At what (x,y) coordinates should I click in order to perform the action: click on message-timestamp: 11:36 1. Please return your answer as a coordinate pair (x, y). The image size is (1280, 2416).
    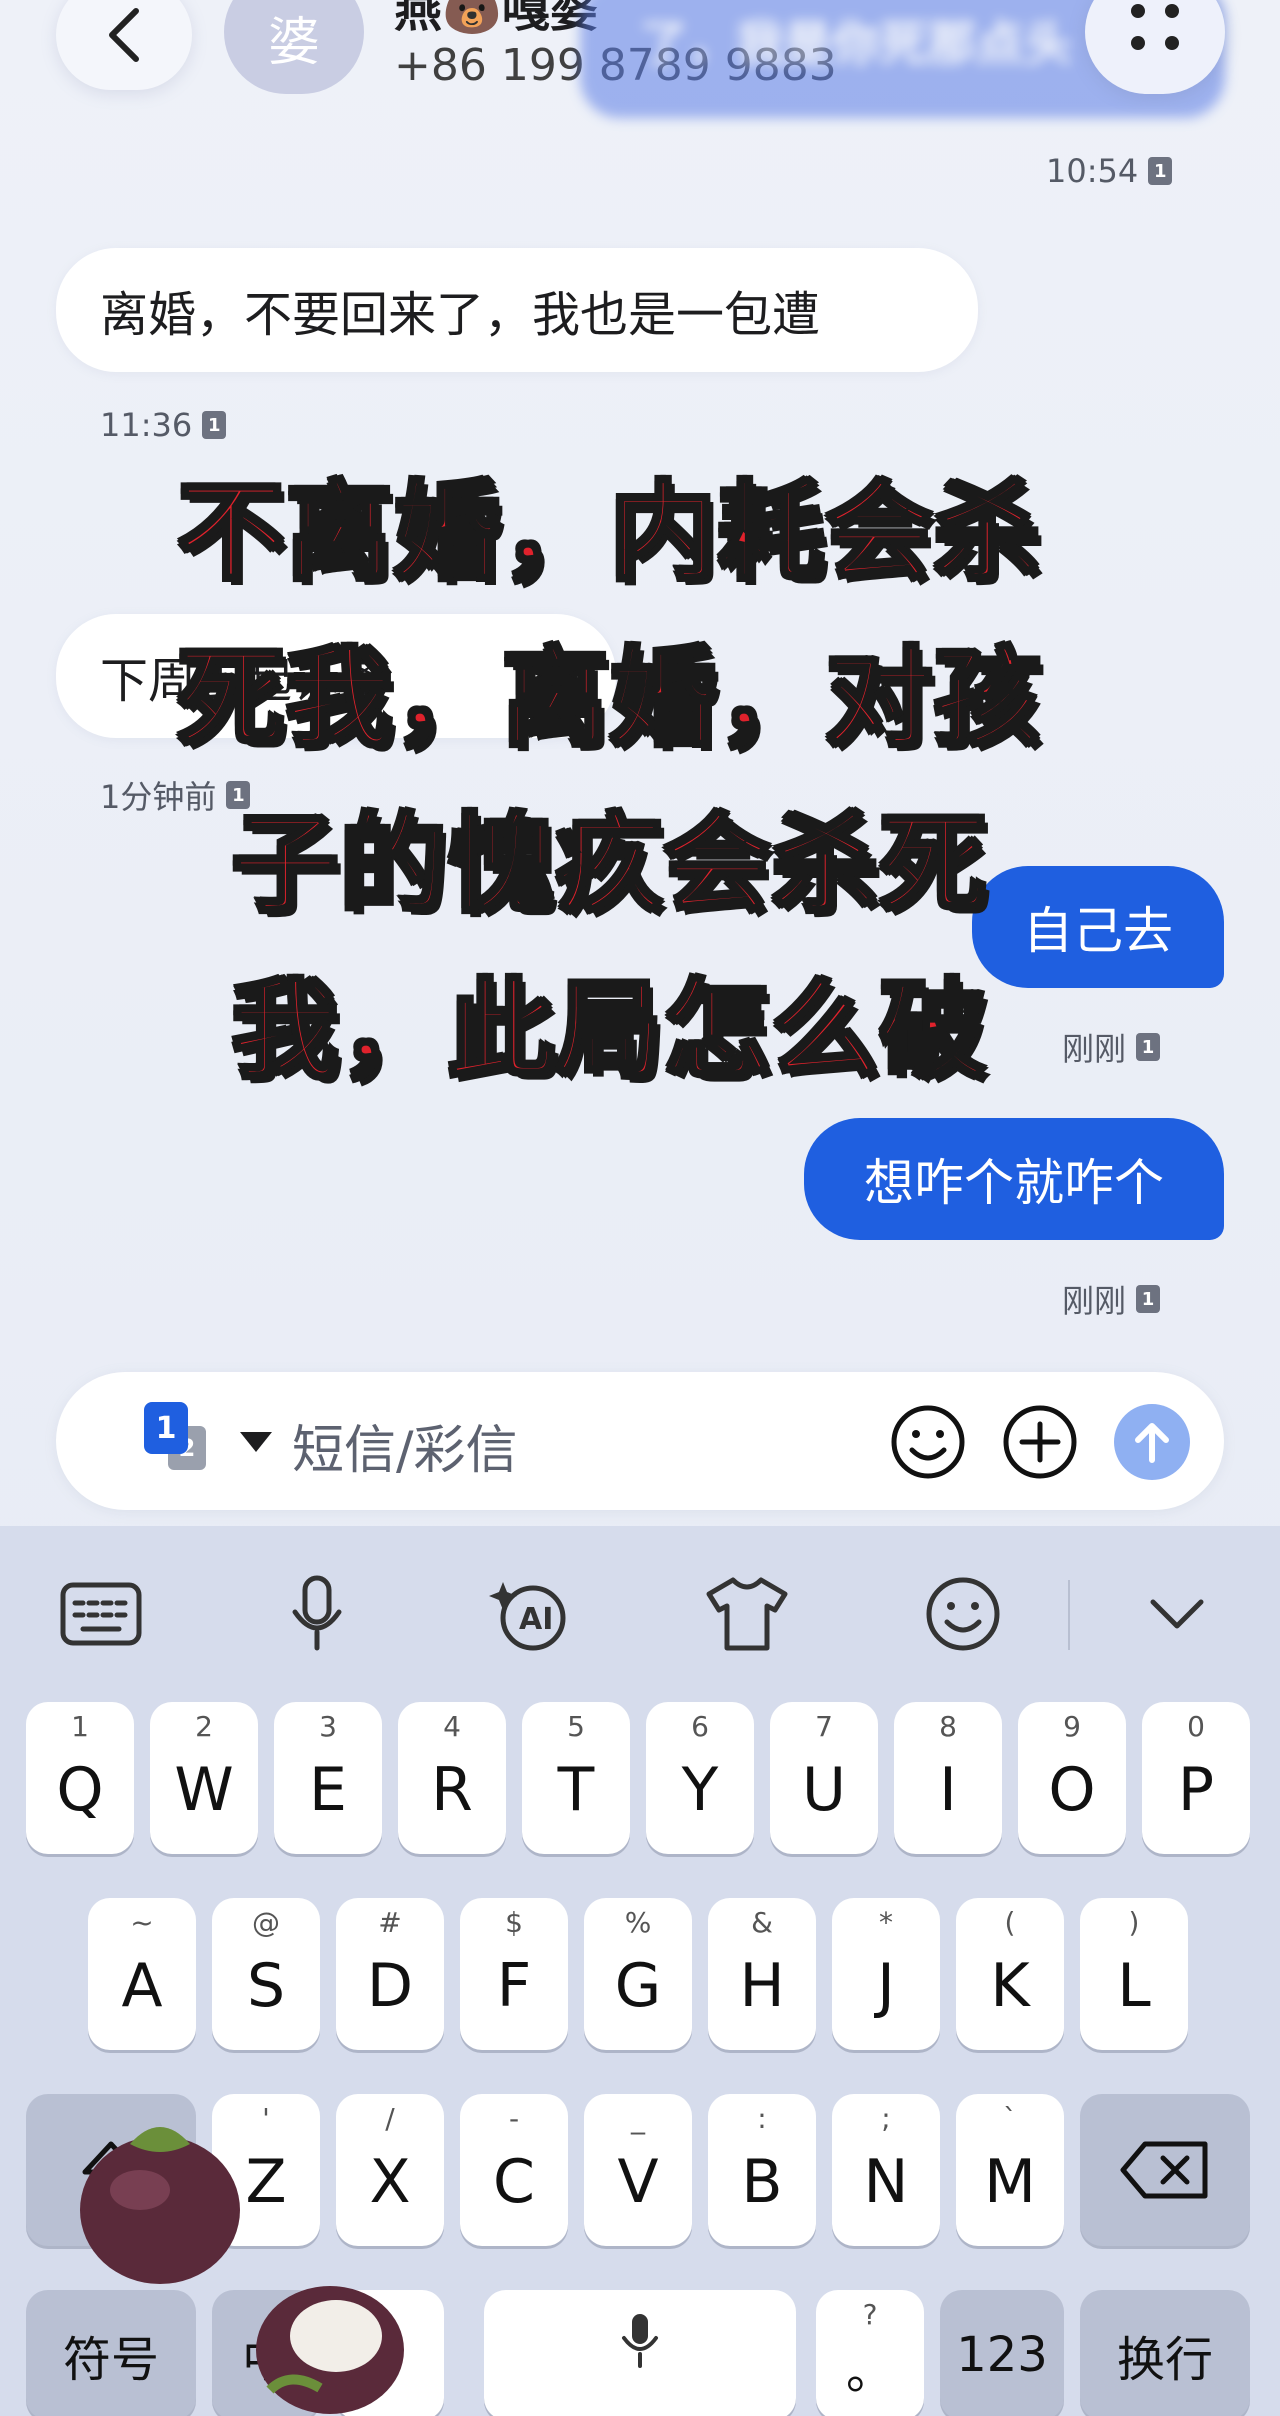
    Looking at the image, I should click on (163, 425).